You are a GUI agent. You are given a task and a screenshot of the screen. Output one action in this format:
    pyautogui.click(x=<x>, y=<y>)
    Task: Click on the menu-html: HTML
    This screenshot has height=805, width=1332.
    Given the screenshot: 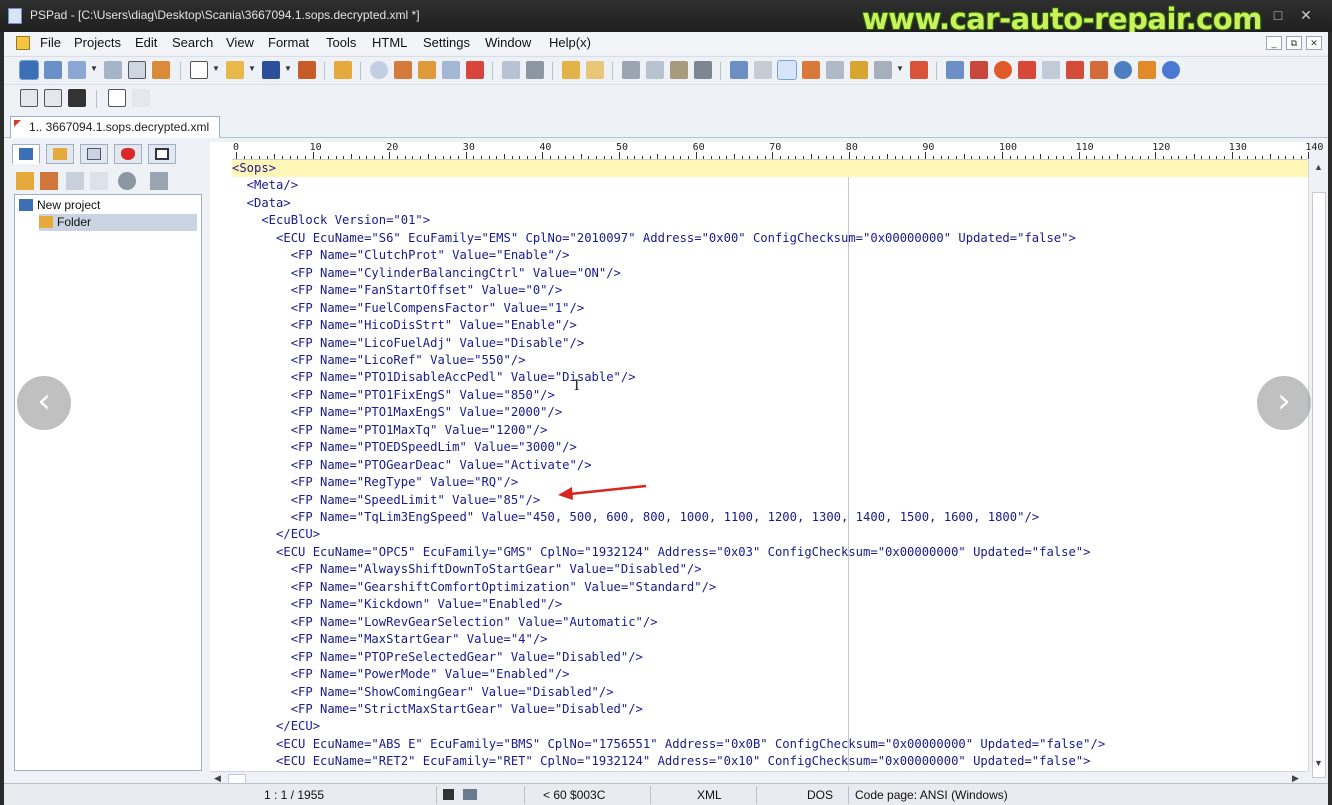 What is the action you would take?
    pyautogui.click(x=389, y=42)
    